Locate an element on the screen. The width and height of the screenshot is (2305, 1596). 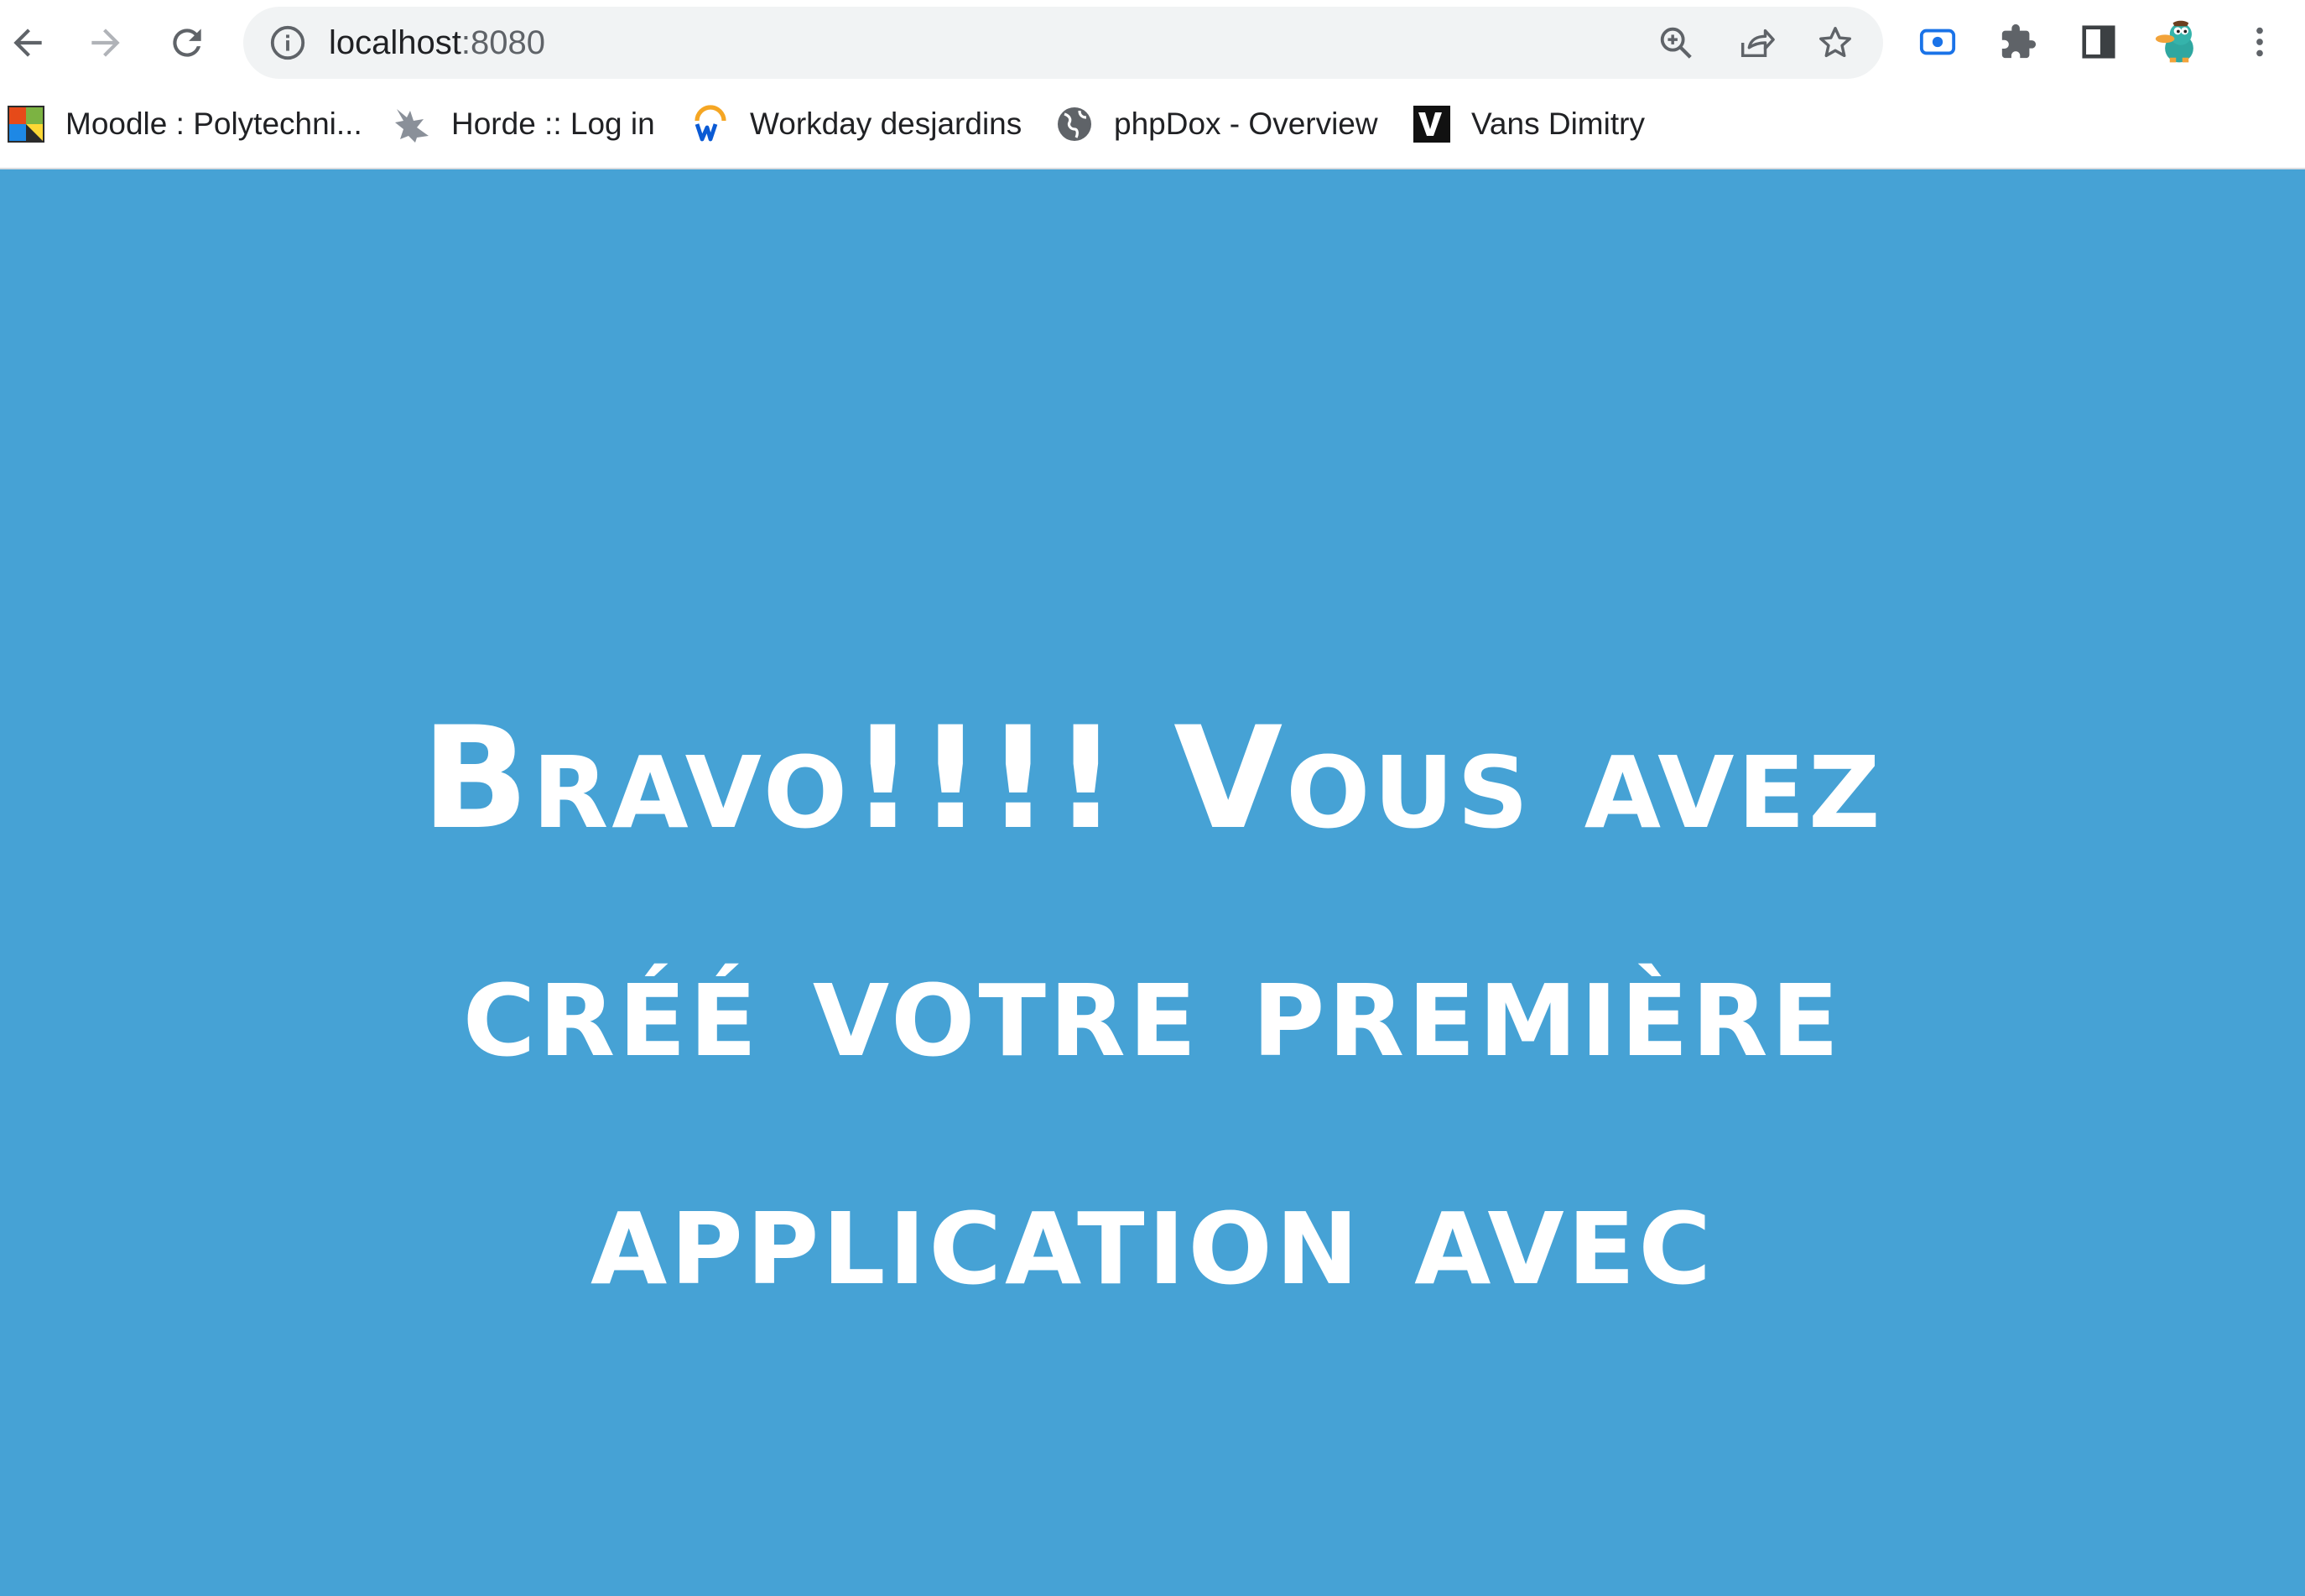
extensions-button is located at coordinates (2018, 41).